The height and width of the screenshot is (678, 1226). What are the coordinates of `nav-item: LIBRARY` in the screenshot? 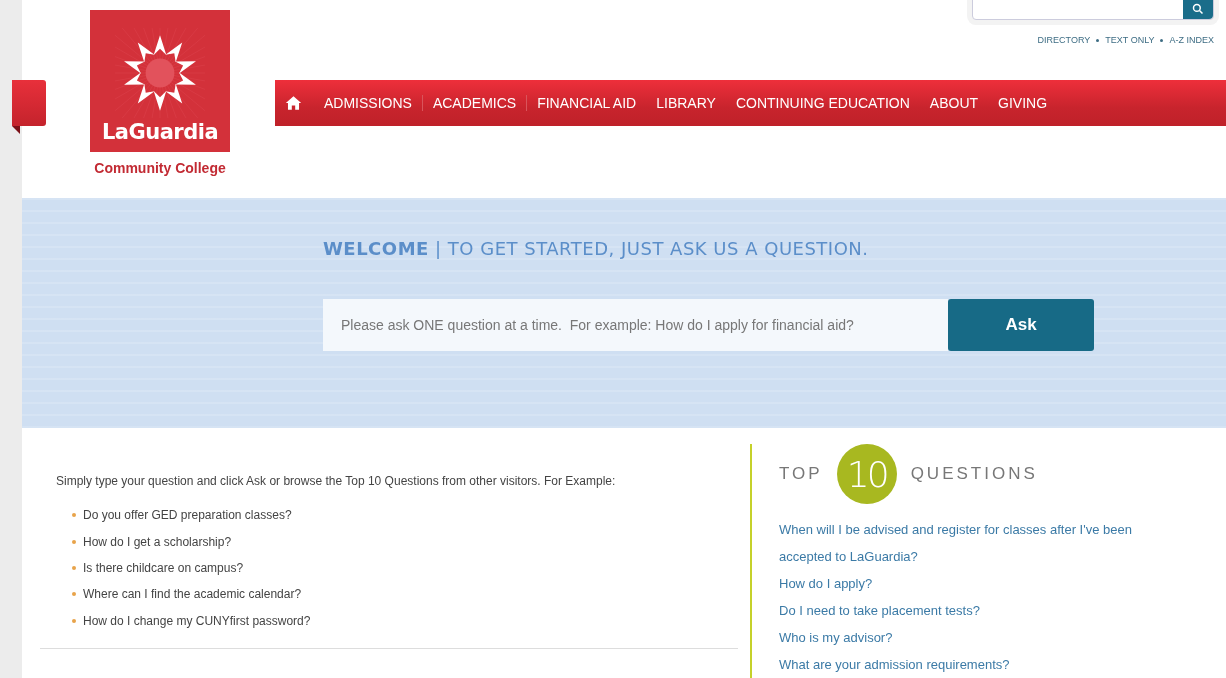 It's located at (686, 103).